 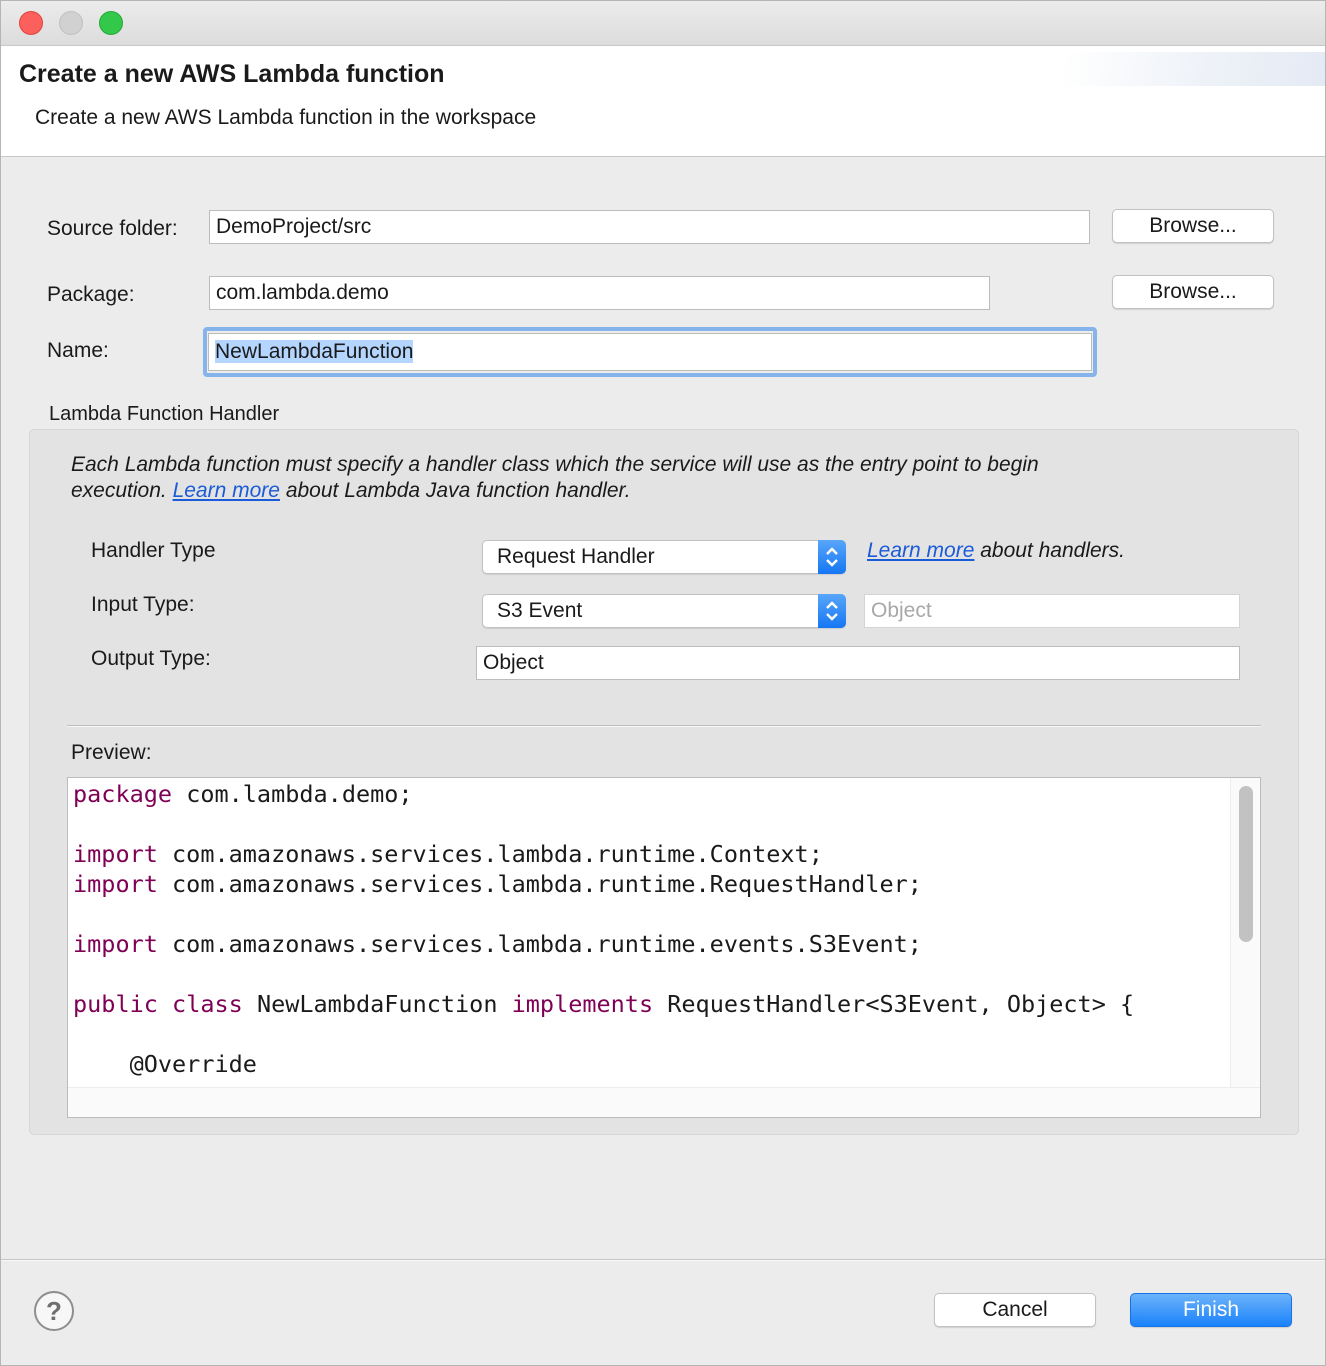 I want to click on input-type-label: Input Type:, so click(x=143, y=604).